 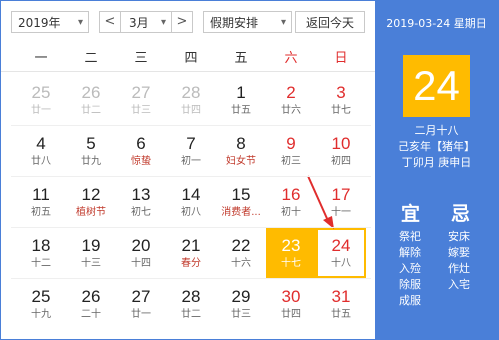 What do you see at coordinates (50, 22) in the screenshot?
I see `year-select: 2019年 ▾` at bounding box center [50, 22].